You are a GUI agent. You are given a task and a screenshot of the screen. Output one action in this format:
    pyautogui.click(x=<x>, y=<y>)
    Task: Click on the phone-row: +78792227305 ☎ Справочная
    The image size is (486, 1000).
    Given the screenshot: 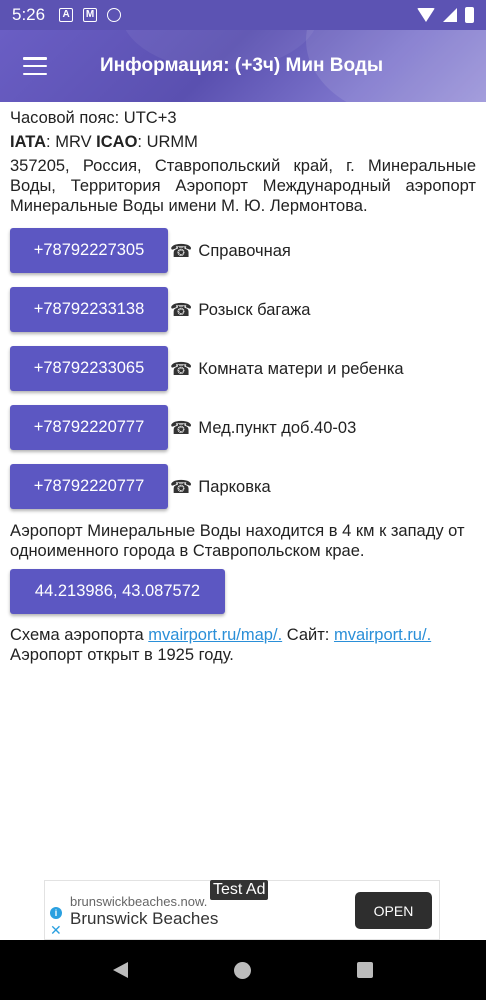 What is the action you would take?
    pyautogui.click(x=243, y=250)
    